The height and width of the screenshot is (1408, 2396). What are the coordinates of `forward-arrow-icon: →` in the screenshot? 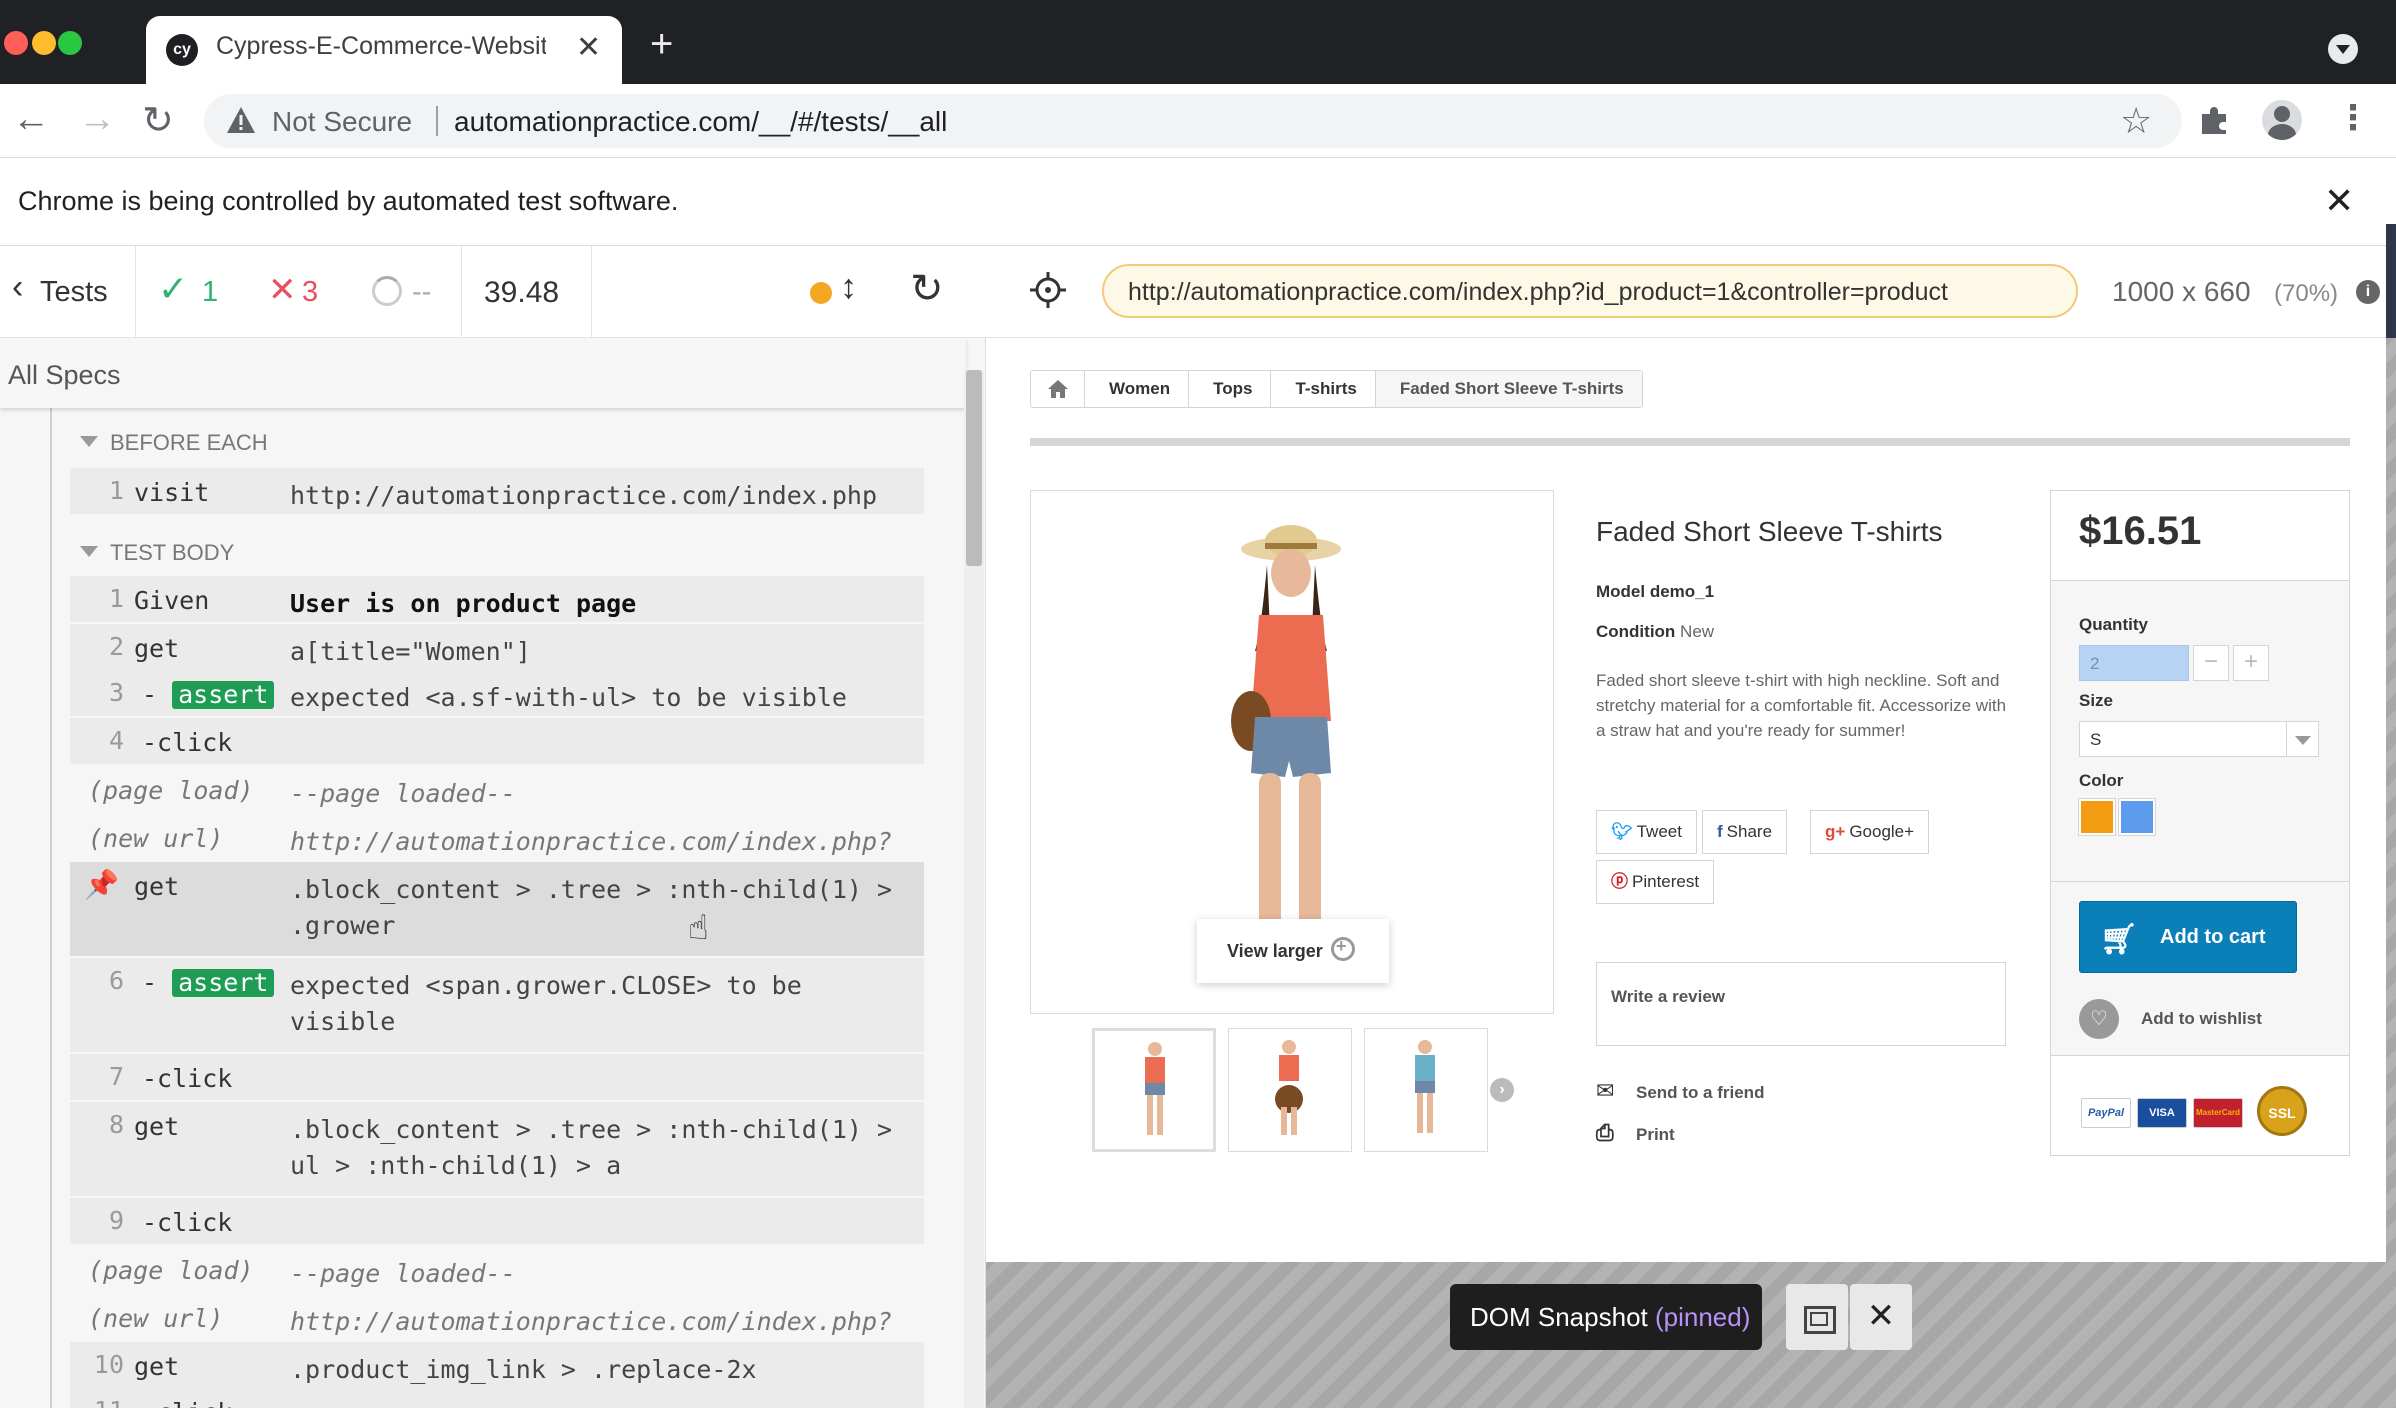 It's located at (97, 119).